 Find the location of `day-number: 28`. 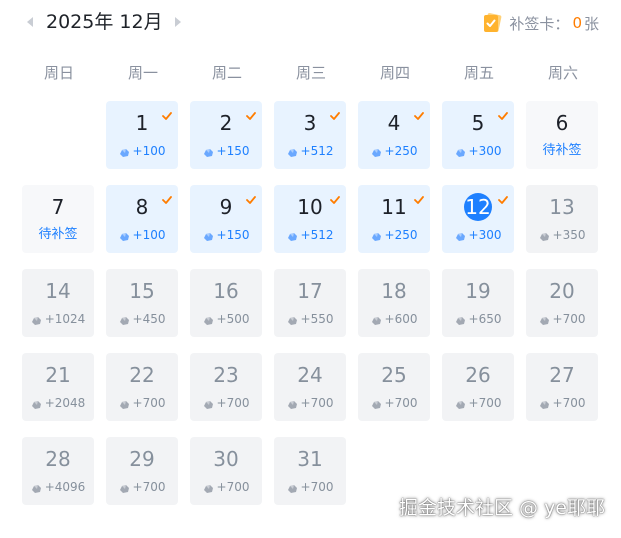

day-number: 28 is located at coordinates (58, 459).